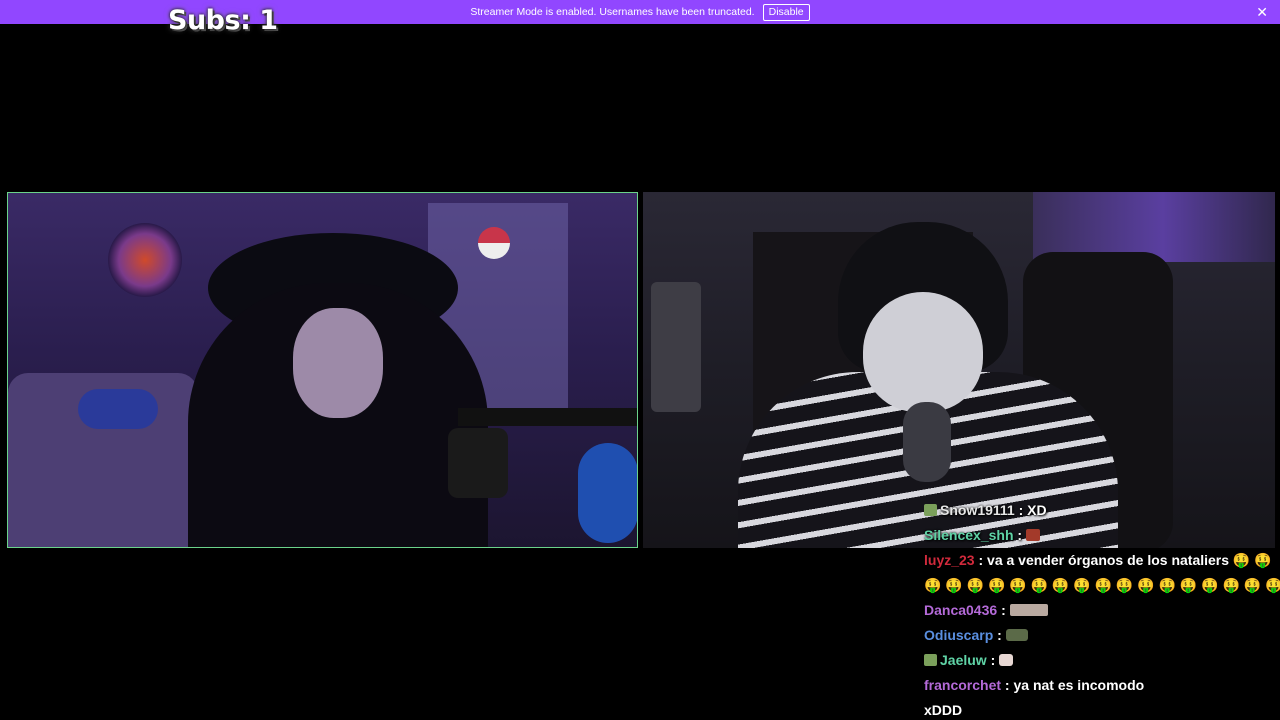  Describe the element at coordinates (1079, 685) in the screenshot. I see `chat-text: ya nat es incomodo` at that location.